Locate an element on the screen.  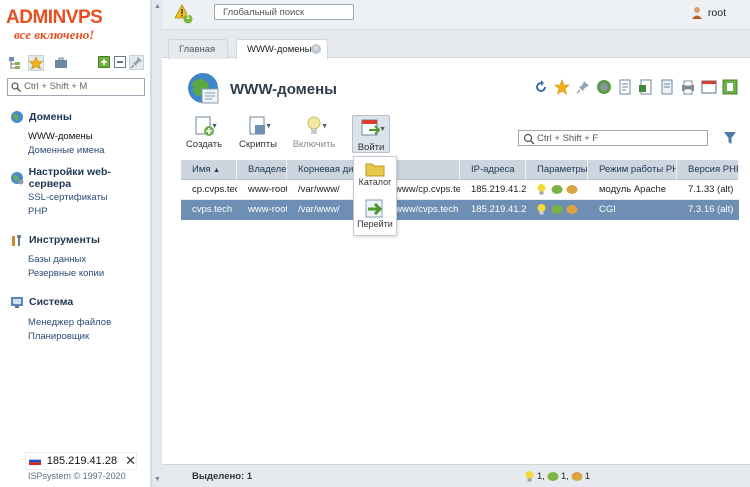
user-name: root is located at coordinates (716, 12).